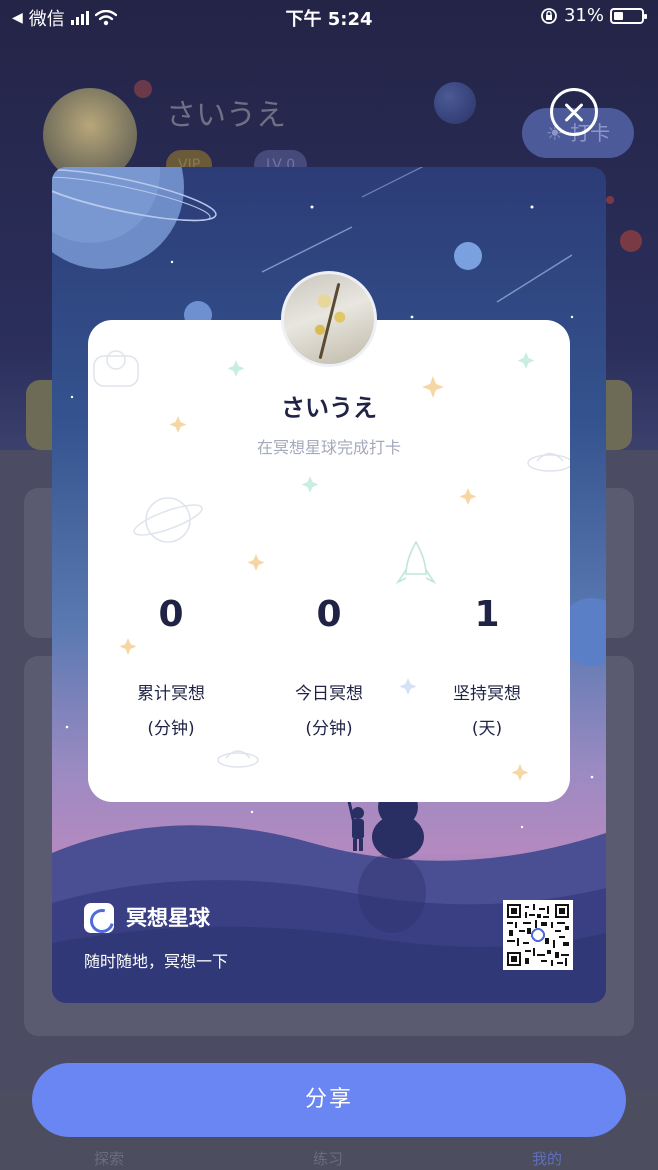 The image size is (658, 1170). I want to click on background-user-name: さいうえ, so click(226, 115).